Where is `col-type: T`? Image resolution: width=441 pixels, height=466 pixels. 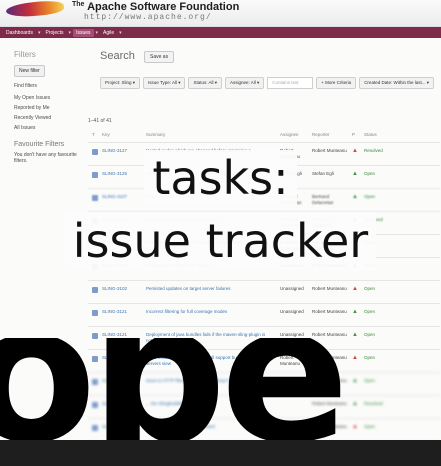
col-type: T is located at coordinates (93, 134).